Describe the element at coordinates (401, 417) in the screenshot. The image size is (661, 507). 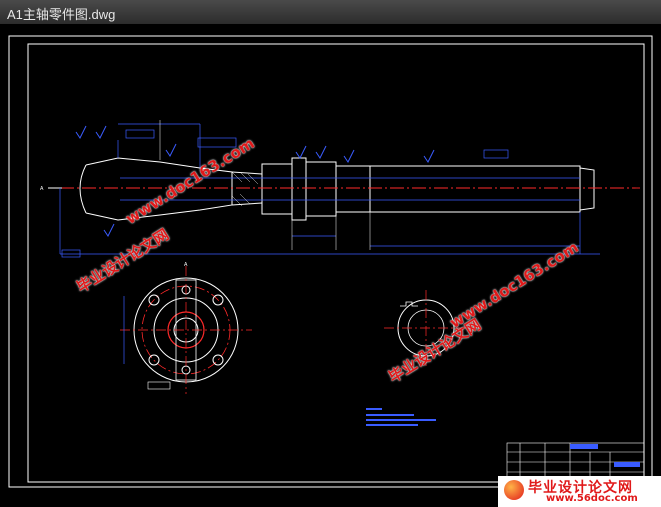
I see `tech-notes` at that location.